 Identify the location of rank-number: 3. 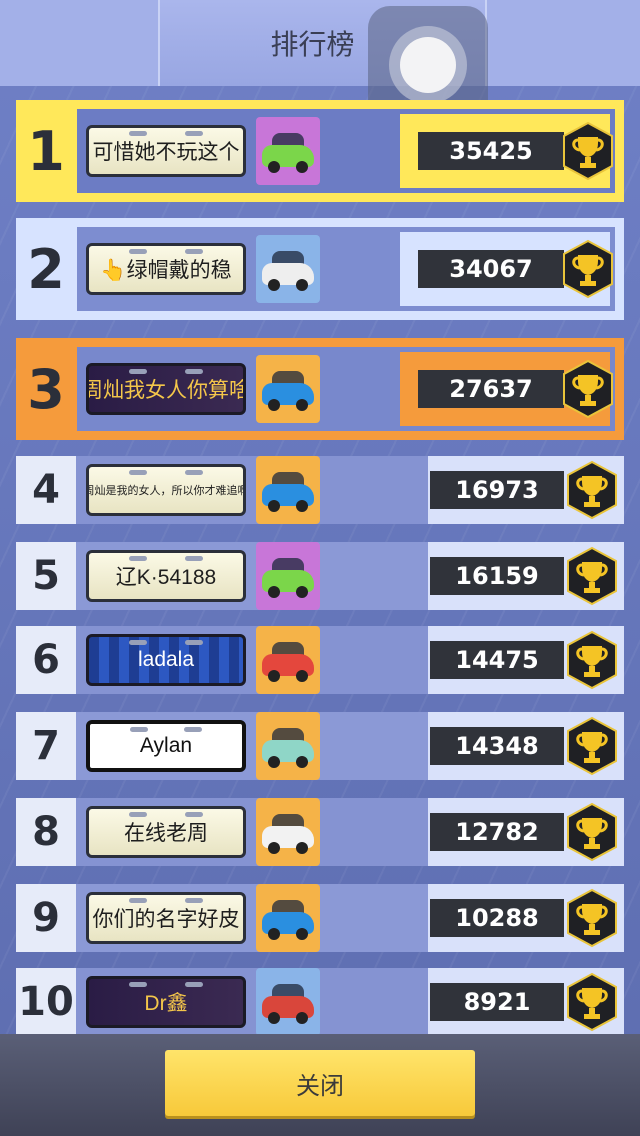
(46, 389).